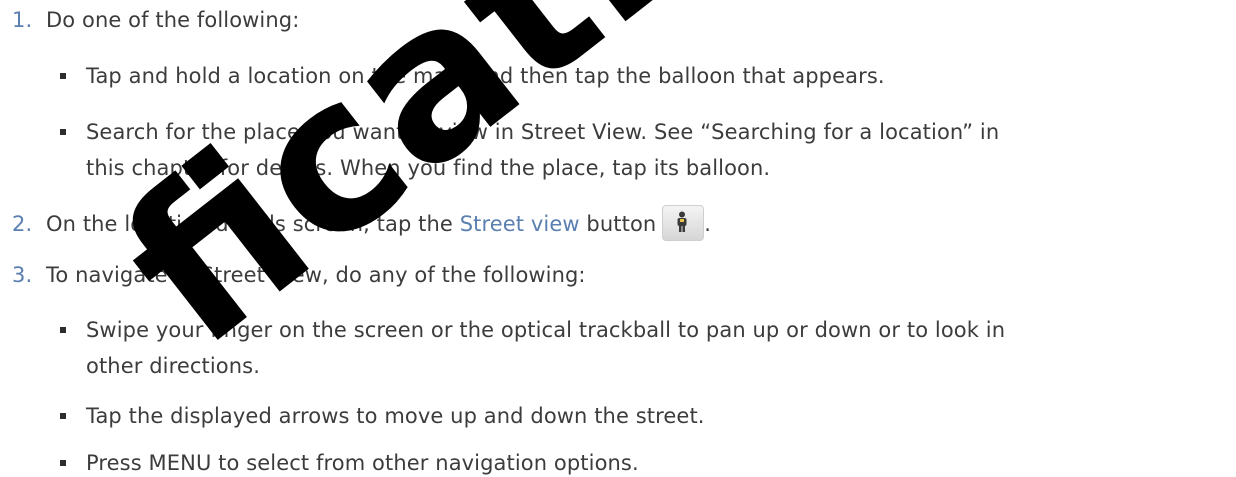  I want to click on bullet-text: other directions., so click(173, 366).